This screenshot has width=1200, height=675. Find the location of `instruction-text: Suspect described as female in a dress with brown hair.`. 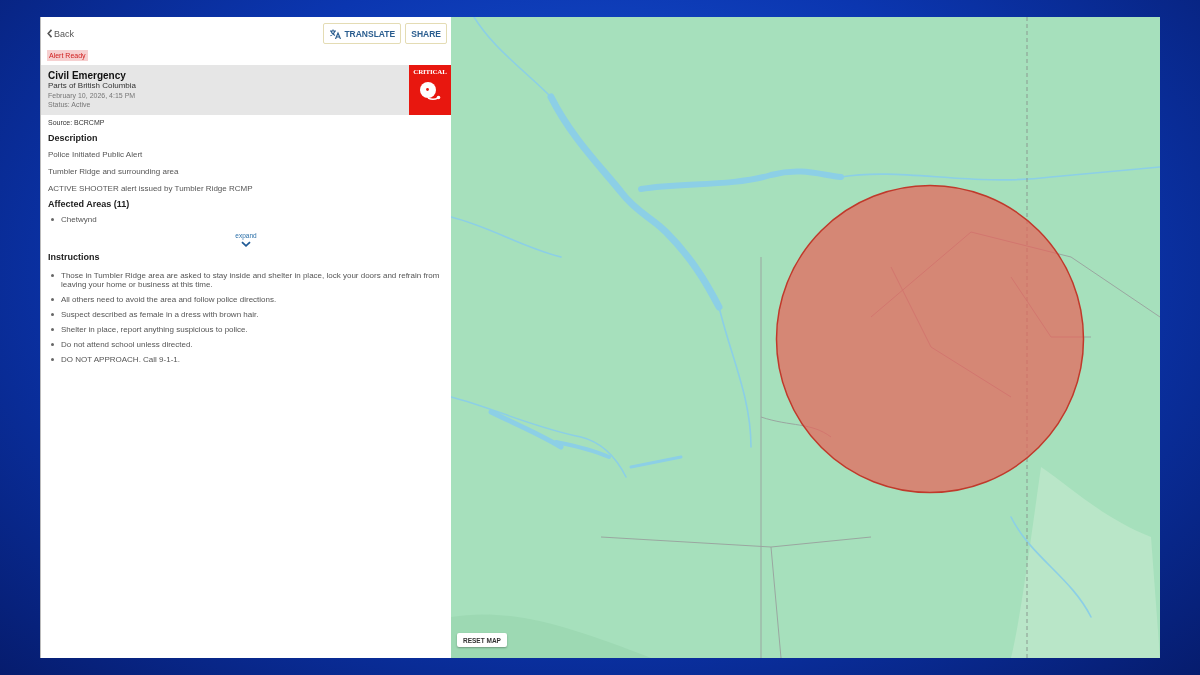

instruction-text: Suspect described as female in a dress with brown hair. is located at coordinates (160, 314).